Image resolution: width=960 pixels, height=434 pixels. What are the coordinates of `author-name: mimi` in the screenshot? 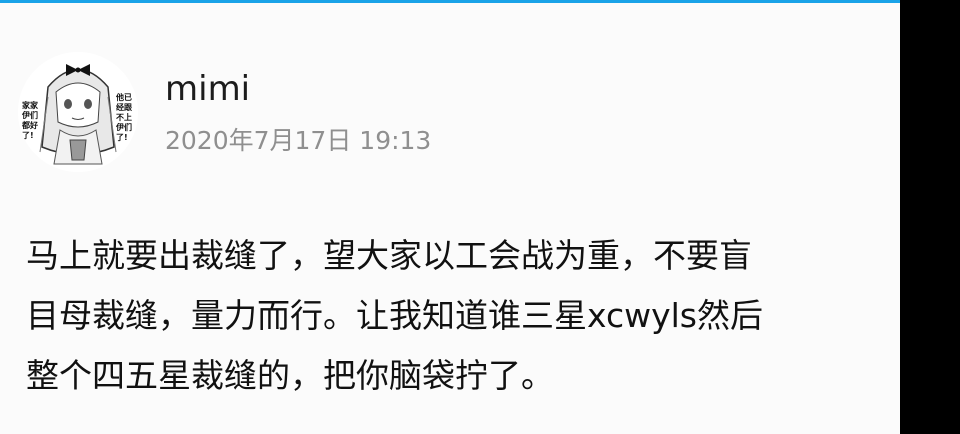 It's located at (207, 89).